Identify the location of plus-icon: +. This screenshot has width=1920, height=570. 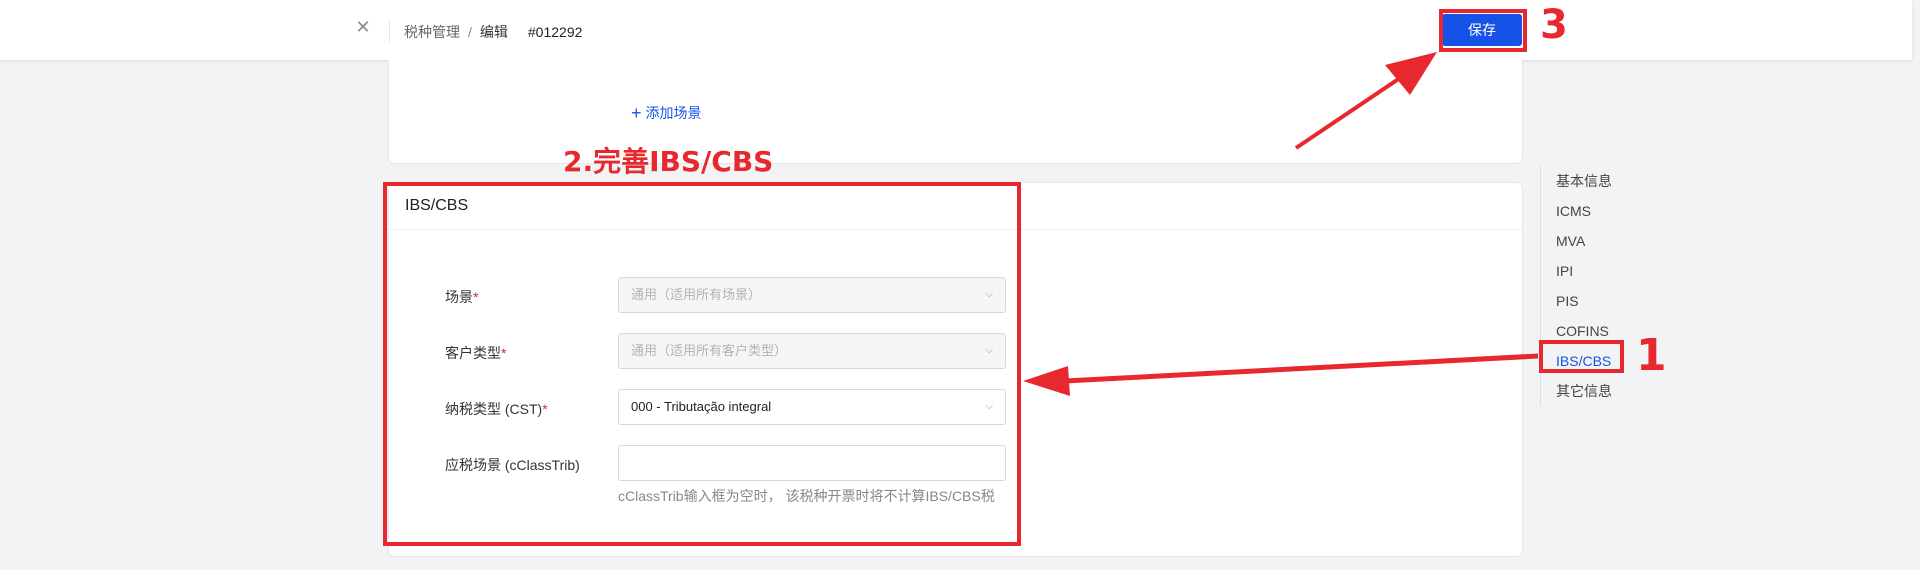
(636, 113).